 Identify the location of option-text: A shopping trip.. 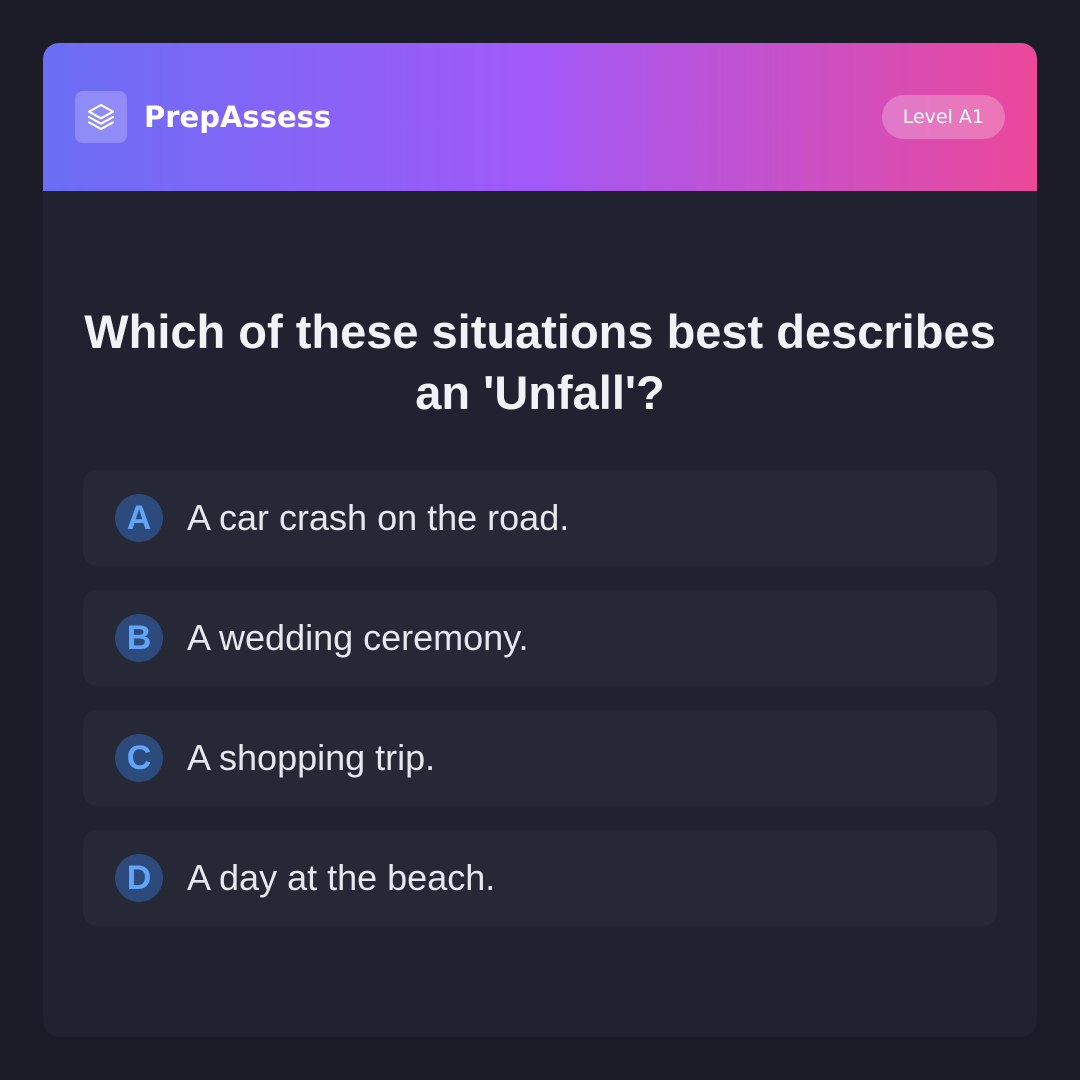
(311, 757).